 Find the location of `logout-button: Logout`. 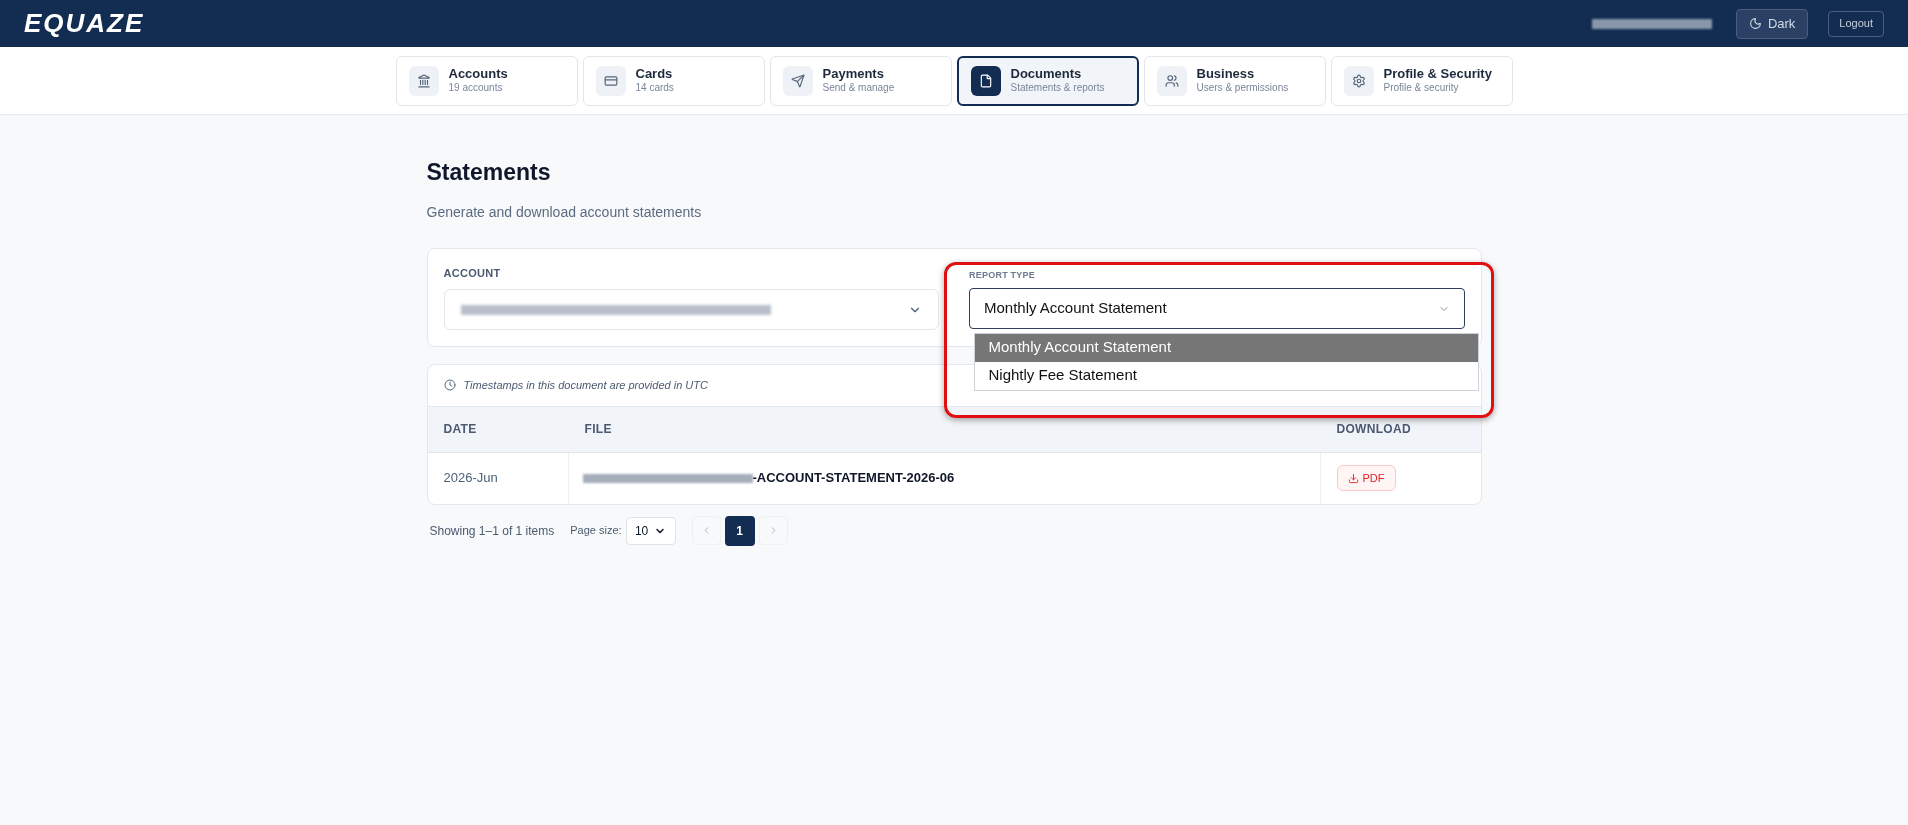

logout-button: Logout is located at coordinates (1856, 23).